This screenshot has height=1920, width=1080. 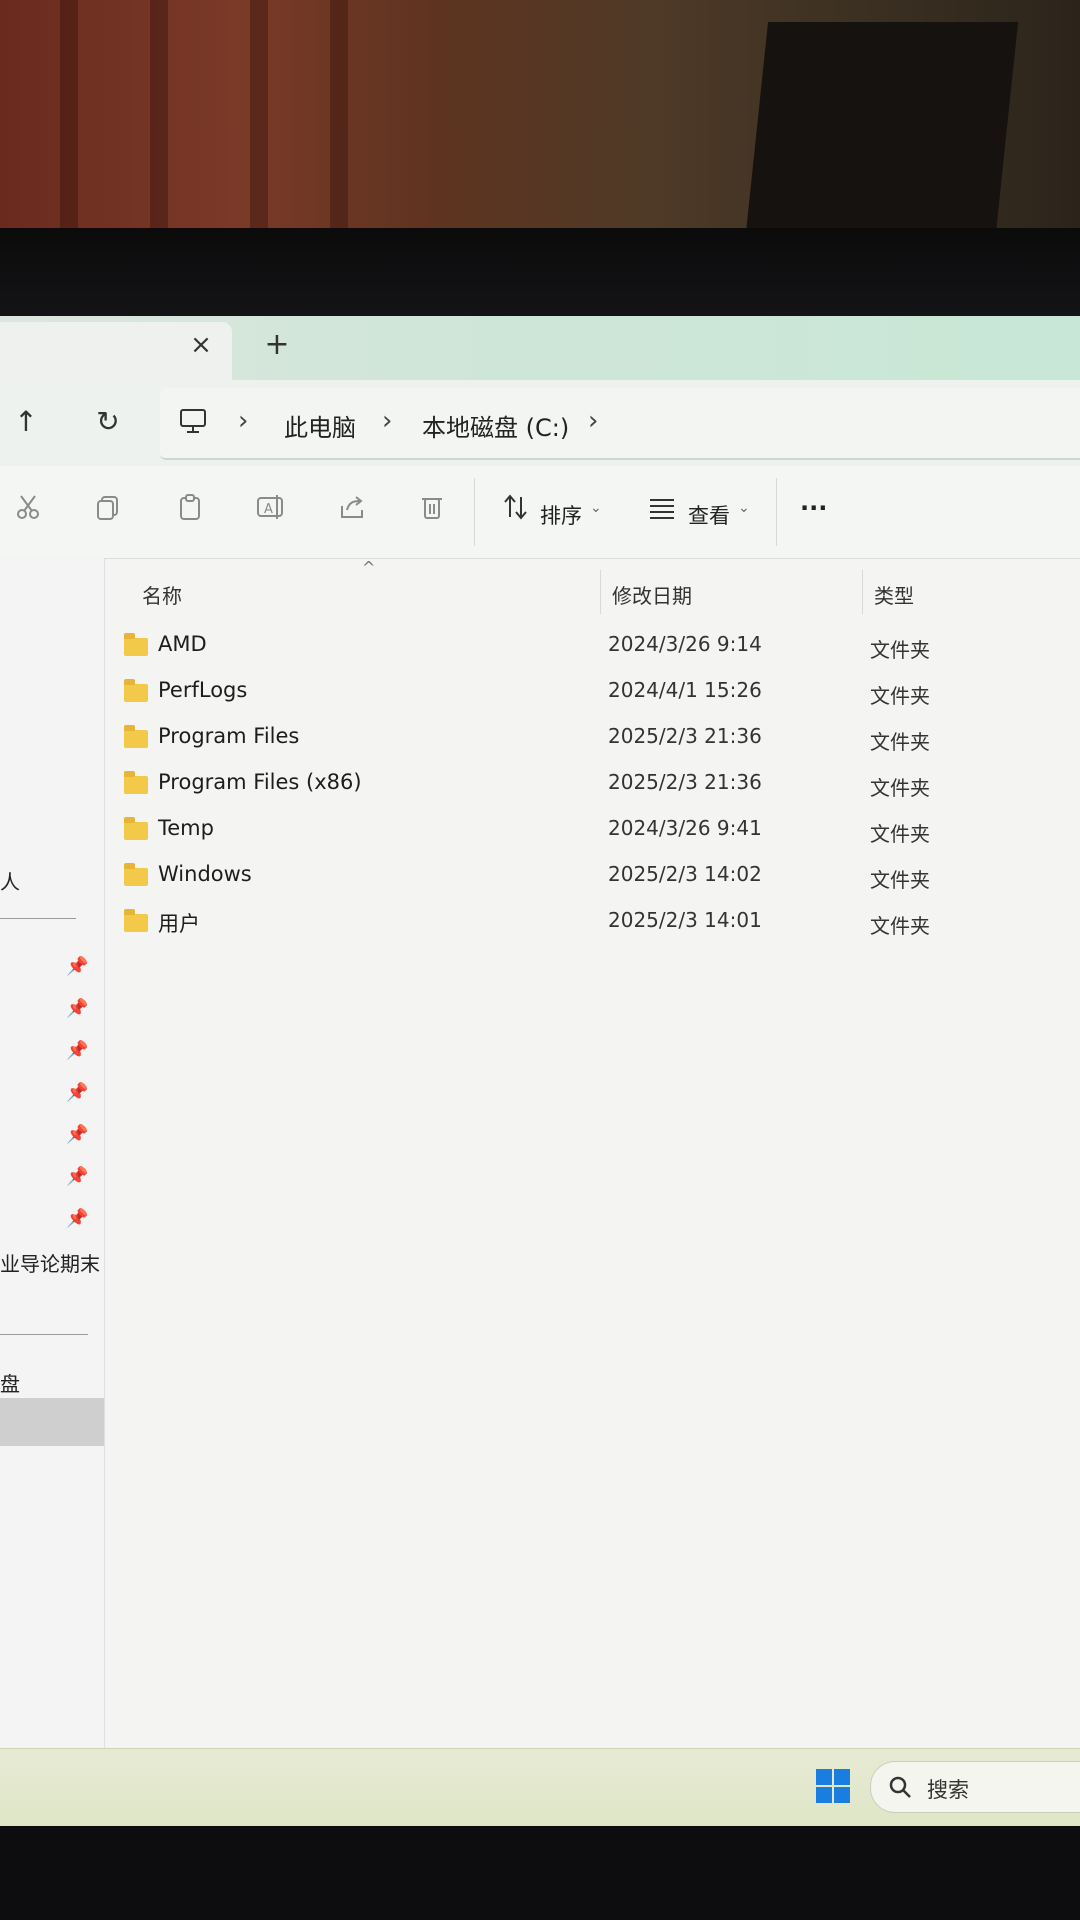 I want to click on navigation-bar: ↑ ↻ › 此电脑 › 本地磁盘 (C:) ›, so click(x=540, y=423).